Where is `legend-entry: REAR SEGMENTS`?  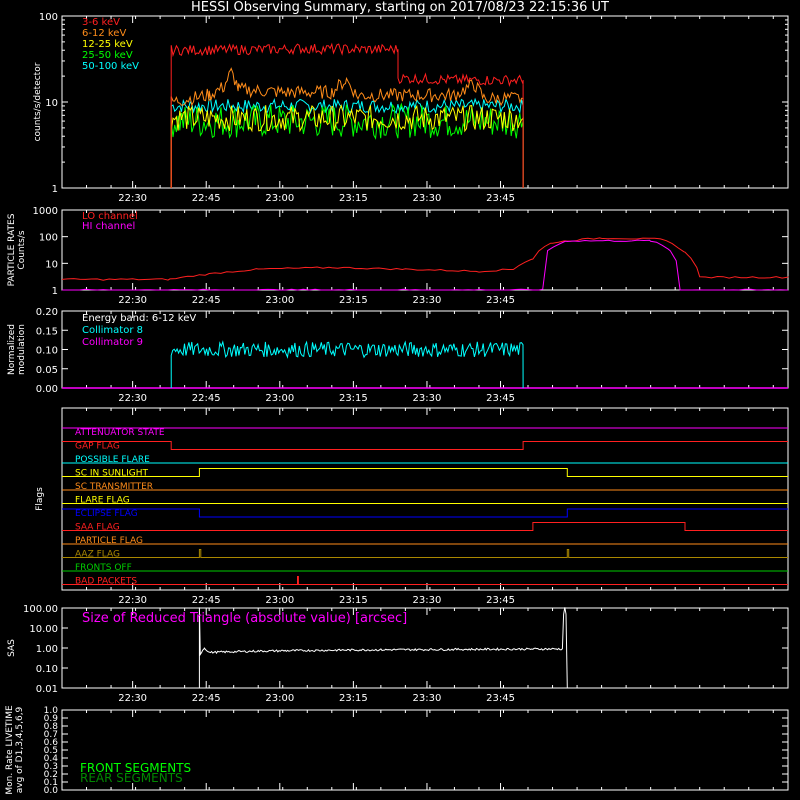
legend-entry: REAR SEGMENTS is located at coordinates (131, 778).